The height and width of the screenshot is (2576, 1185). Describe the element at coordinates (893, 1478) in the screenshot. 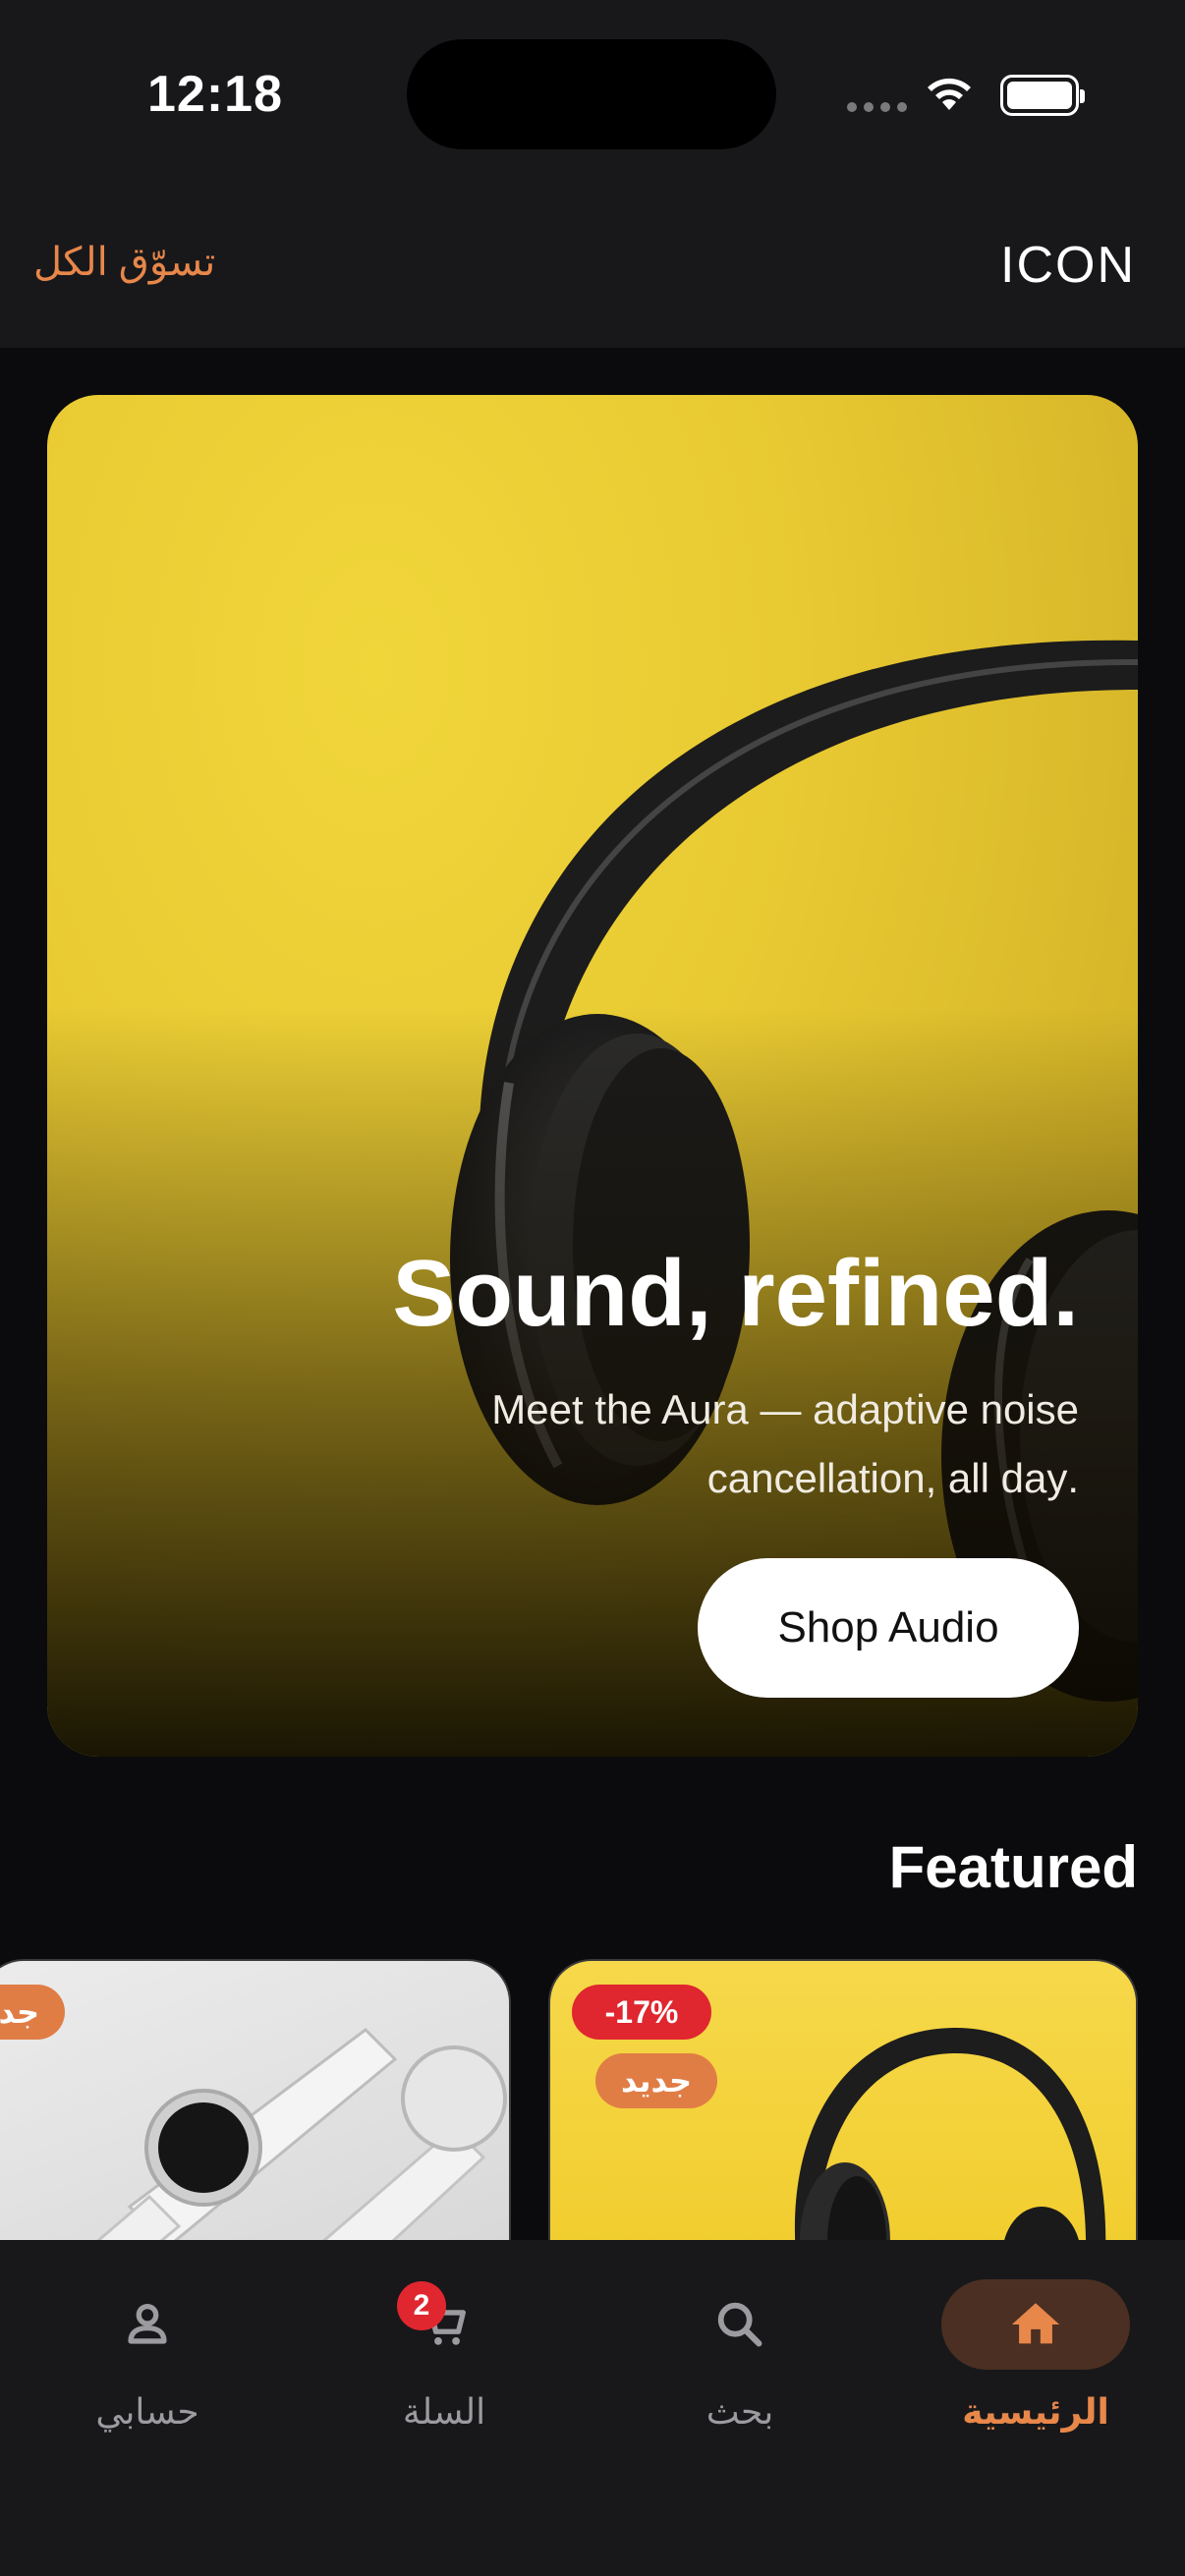

I see `hero-subtitle-line: .cancellation, all day` at that location.